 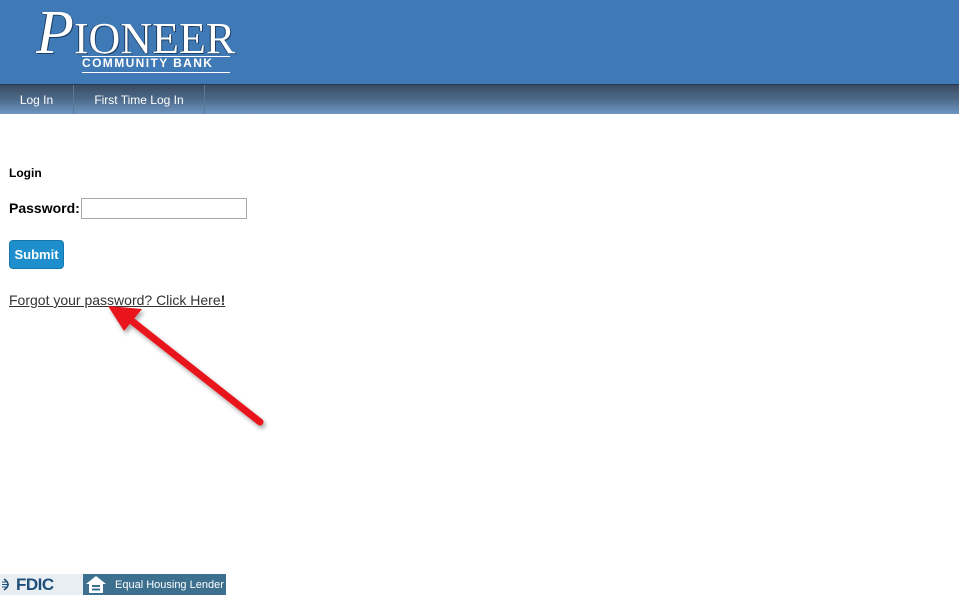 What do you see at coordinates (36, 254) in the screenshot?
I see `submit-button: Submit` at bounding box center [36, 254].